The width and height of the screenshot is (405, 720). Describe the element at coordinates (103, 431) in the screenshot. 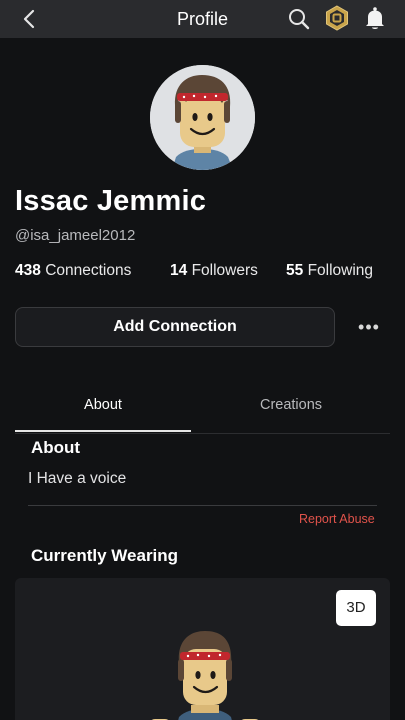

I see `active-tab-indicator` at that location.